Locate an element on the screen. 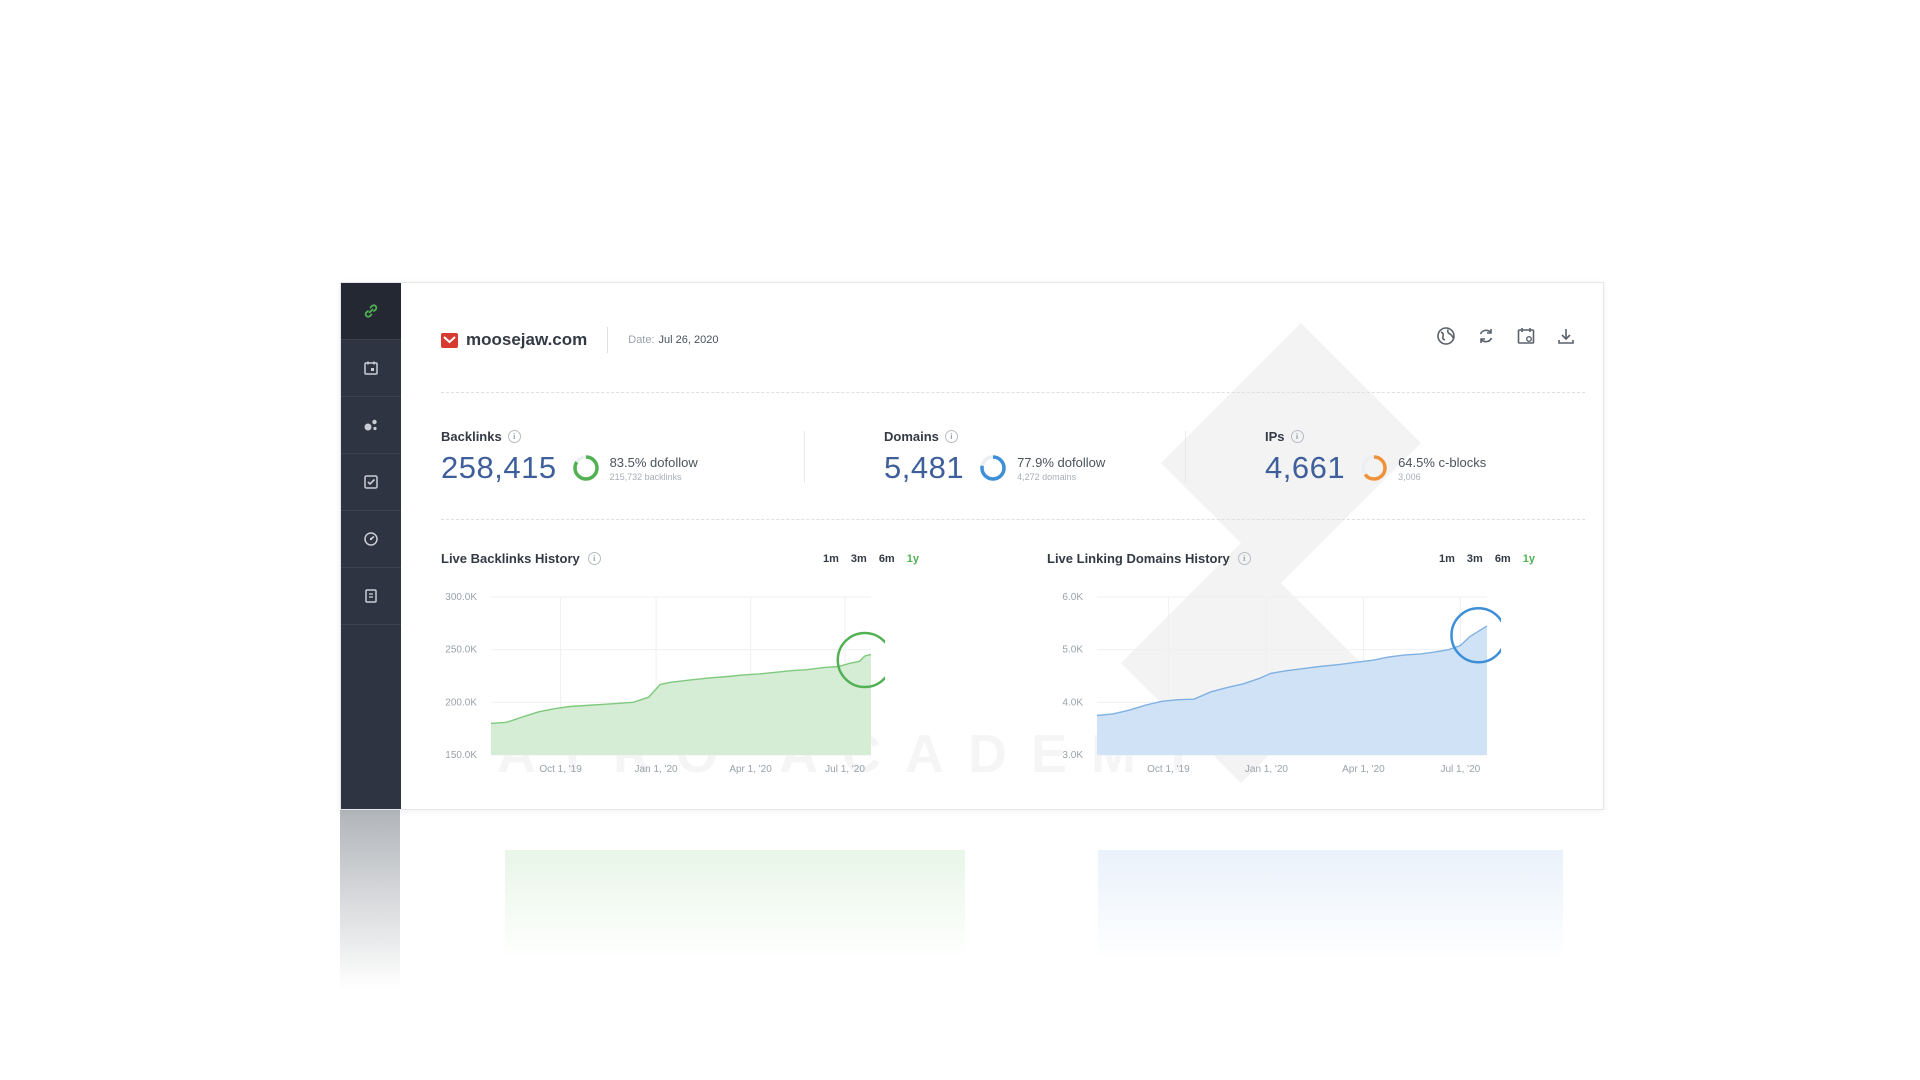 This screenshot has width=1920, height=1080. stat-percent: 77.9% dofollow is located at coordinates (1061, 462).